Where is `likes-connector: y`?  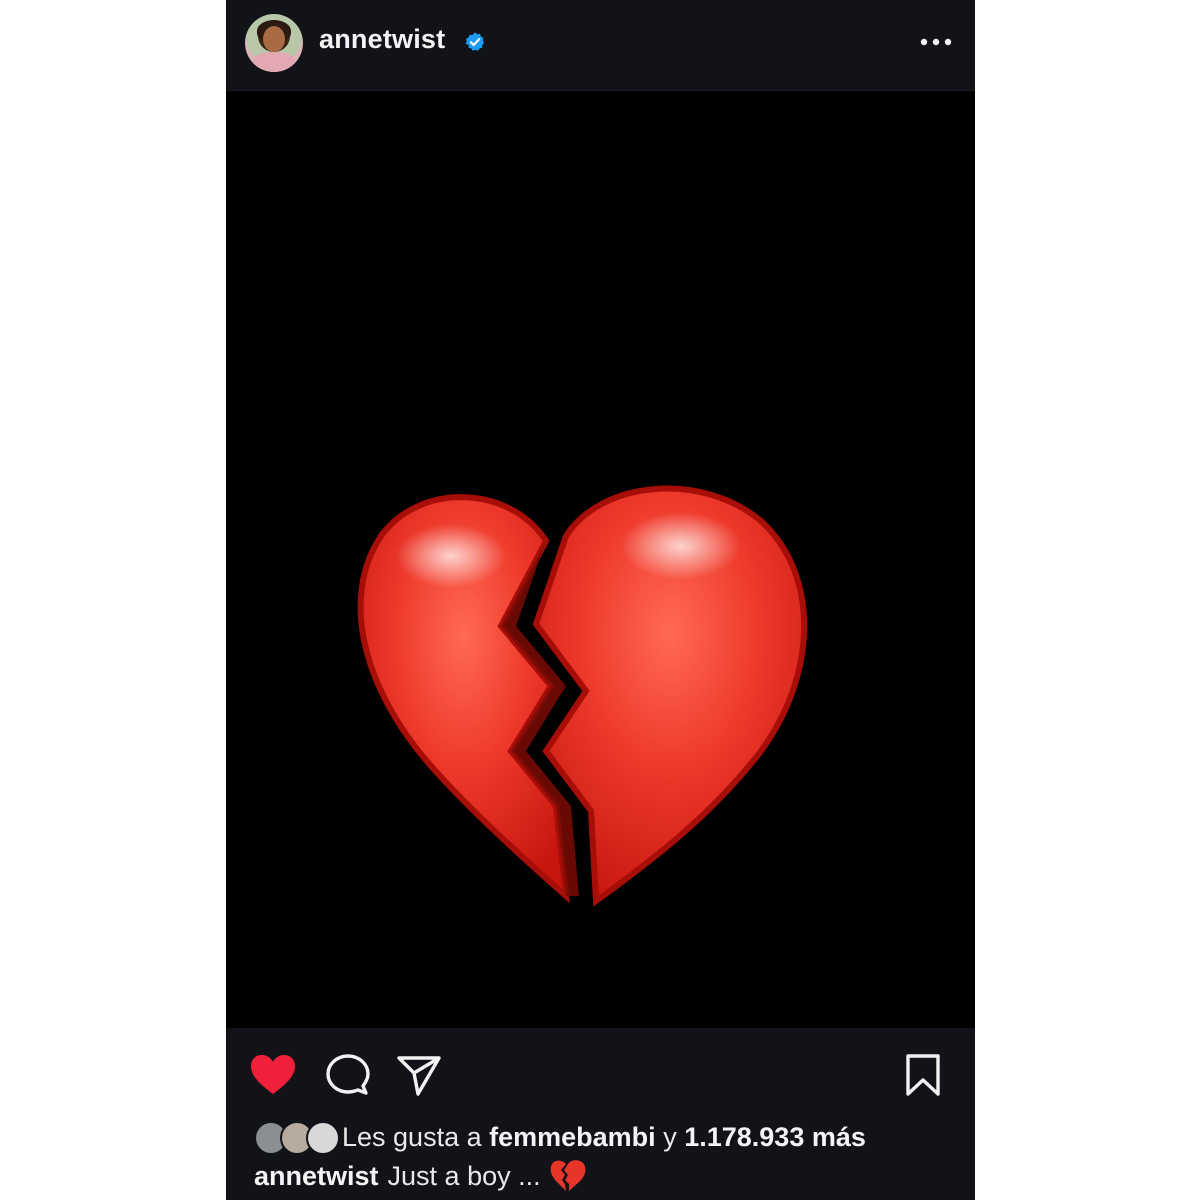 likes-connector: y is located at coordinates (670, 1136).